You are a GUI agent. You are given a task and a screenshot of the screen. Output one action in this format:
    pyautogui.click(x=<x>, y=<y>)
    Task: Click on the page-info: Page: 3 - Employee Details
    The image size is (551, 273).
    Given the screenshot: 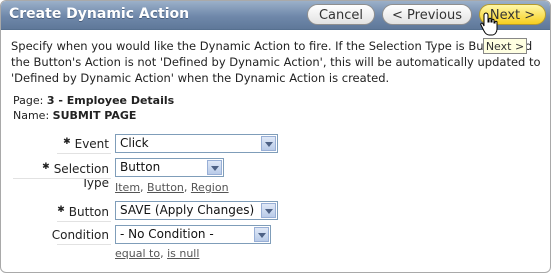 What is the action you would take?
    pyautogui.click(x=93, y=100)
    